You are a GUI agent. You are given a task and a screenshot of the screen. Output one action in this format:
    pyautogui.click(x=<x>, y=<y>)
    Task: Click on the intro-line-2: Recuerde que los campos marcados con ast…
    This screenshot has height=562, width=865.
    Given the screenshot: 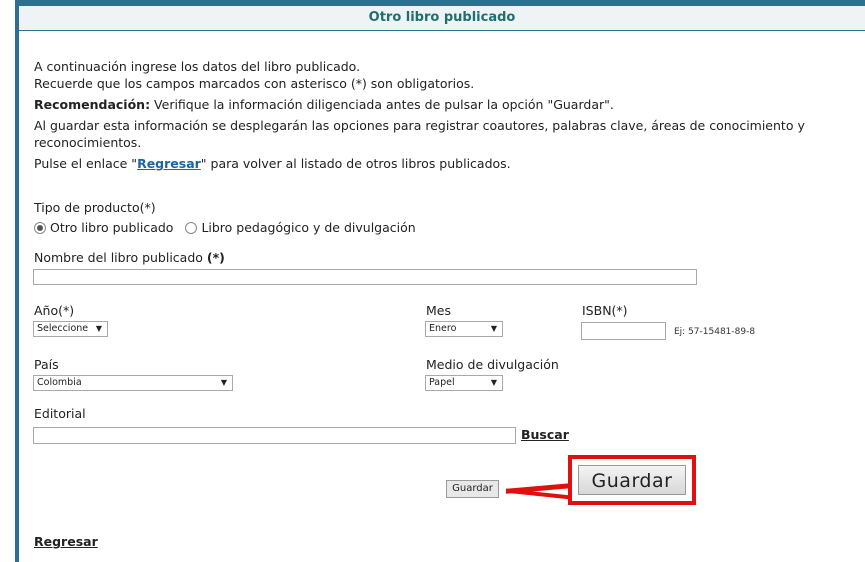 What is the action you would take?
    pyautogui.click(x=254, y=83)
    